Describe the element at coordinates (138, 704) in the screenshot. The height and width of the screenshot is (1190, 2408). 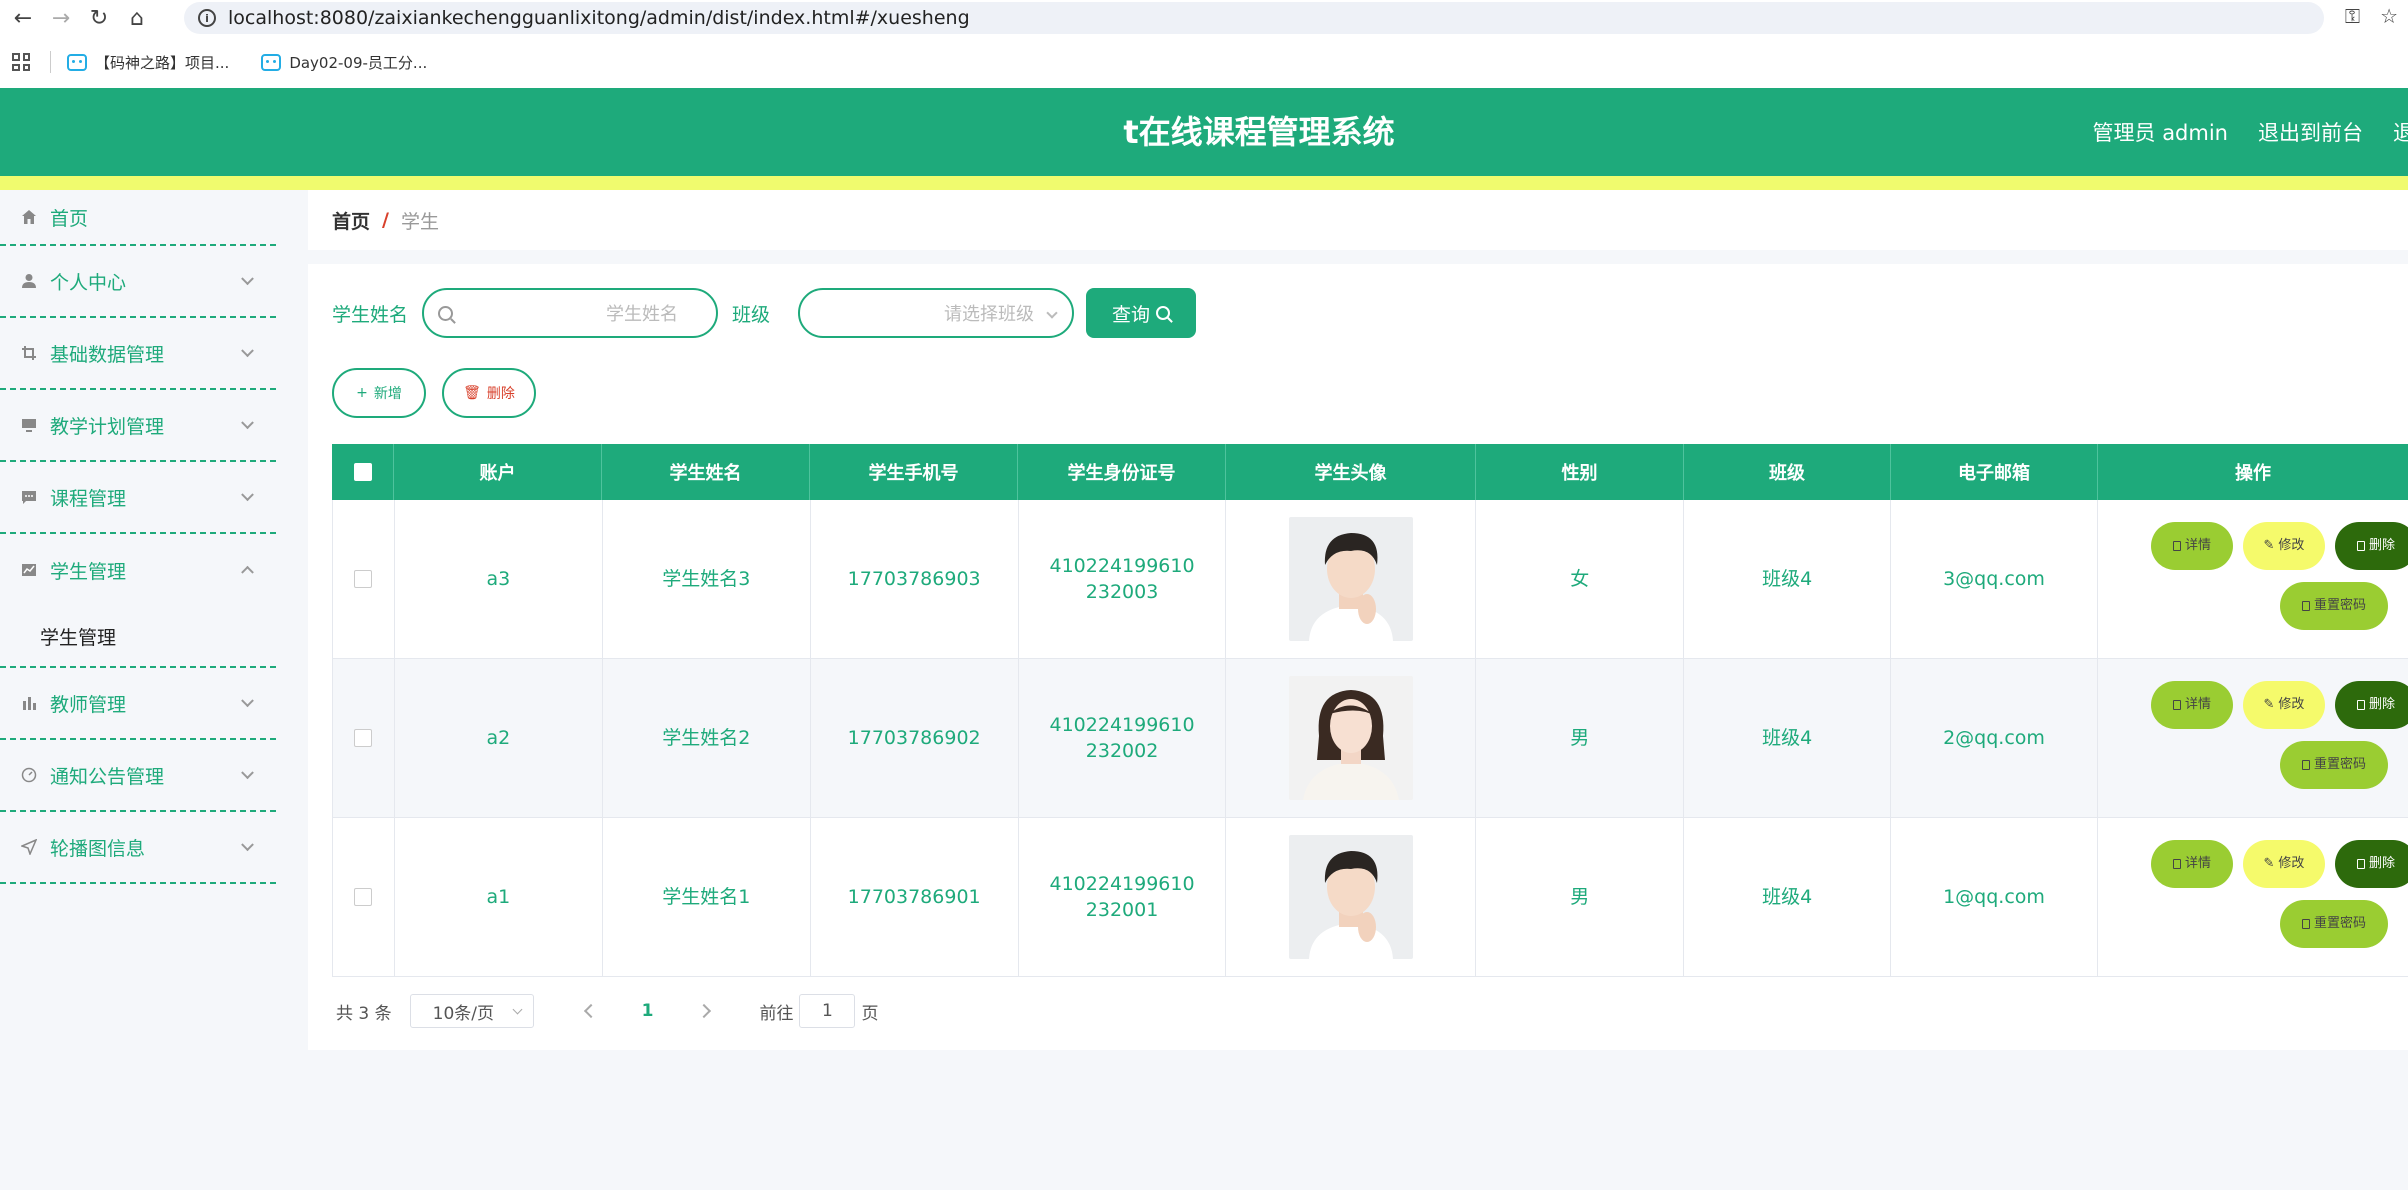
I see `sidebar-item-teacher: 教师管理` at that location.